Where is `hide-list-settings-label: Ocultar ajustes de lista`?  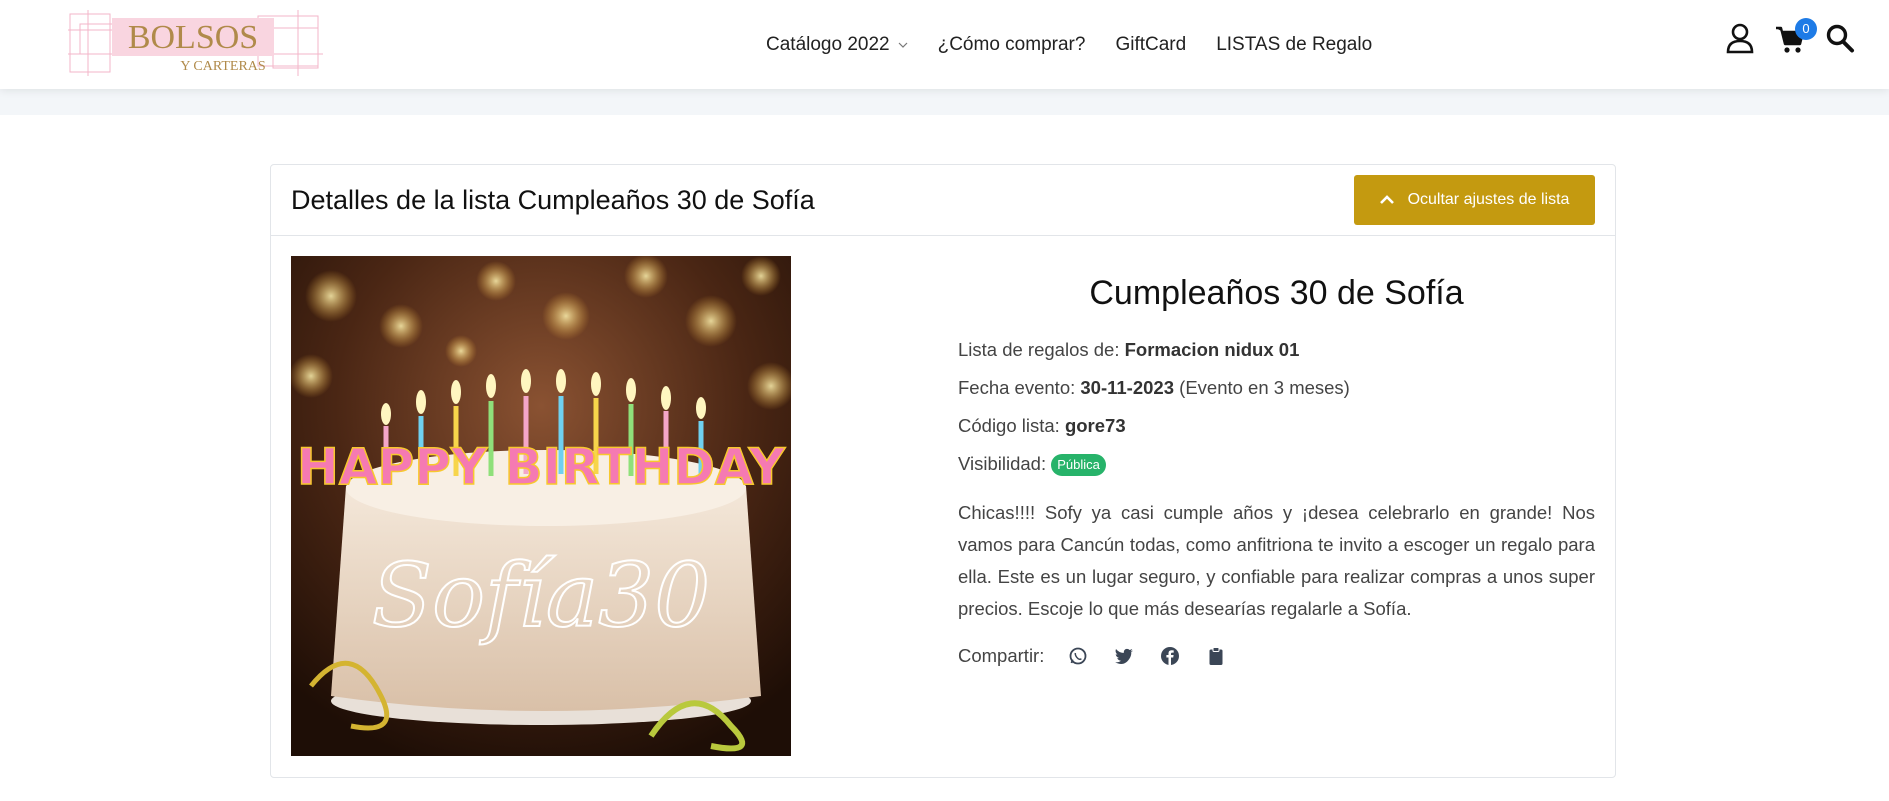 hide-list-settings-label: Ocultar ajustes de lista is located at coordinates (1488, 199).